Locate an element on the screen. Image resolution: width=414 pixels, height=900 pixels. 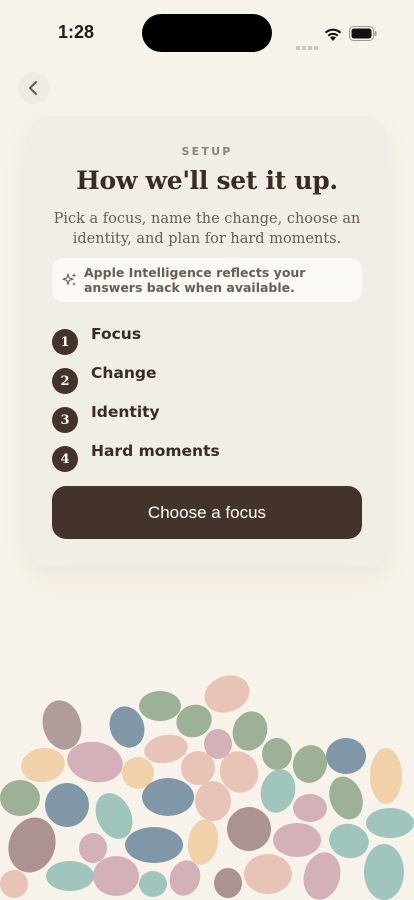
step-label: Hard moments is located at coordinates (155, 451).